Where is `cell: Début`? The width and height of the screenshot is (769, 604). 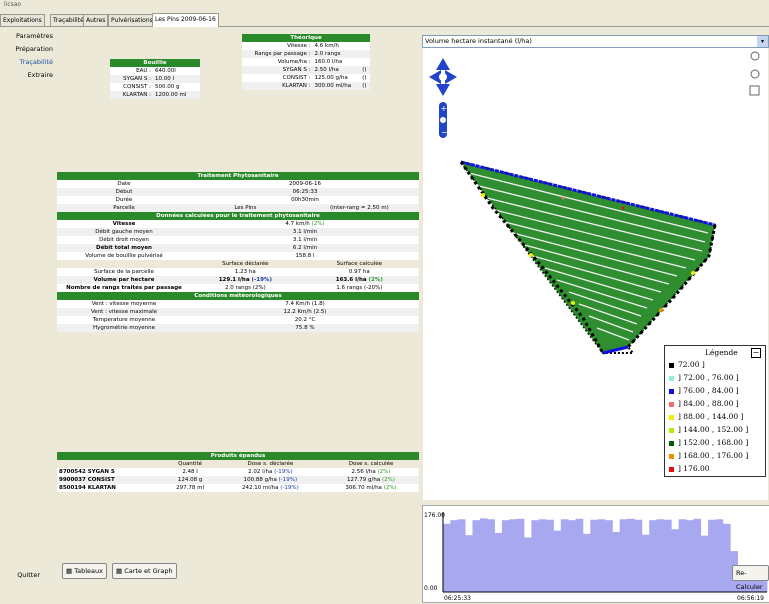
cell: Début is located at coordinates (124, 192).